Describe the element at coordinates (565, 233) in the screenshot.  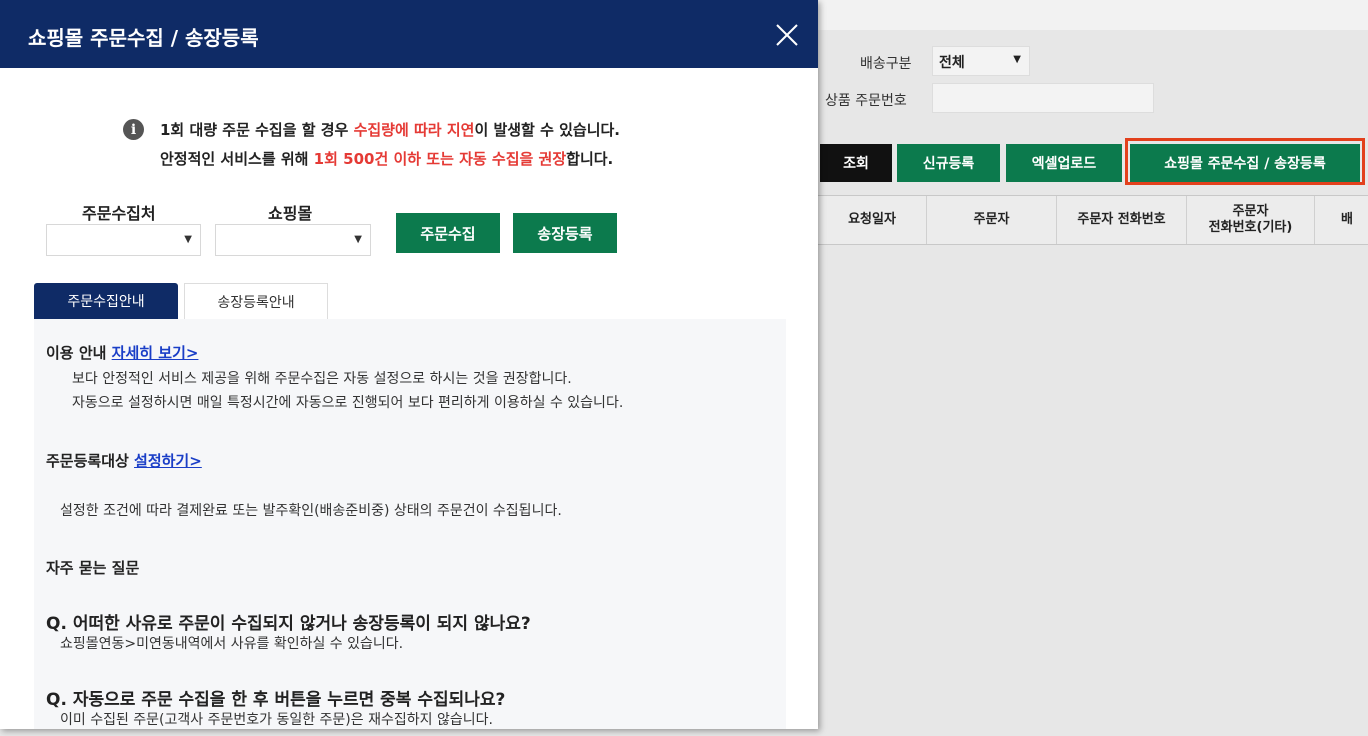
I see `register-invoice-button: 송장등록` at that location.